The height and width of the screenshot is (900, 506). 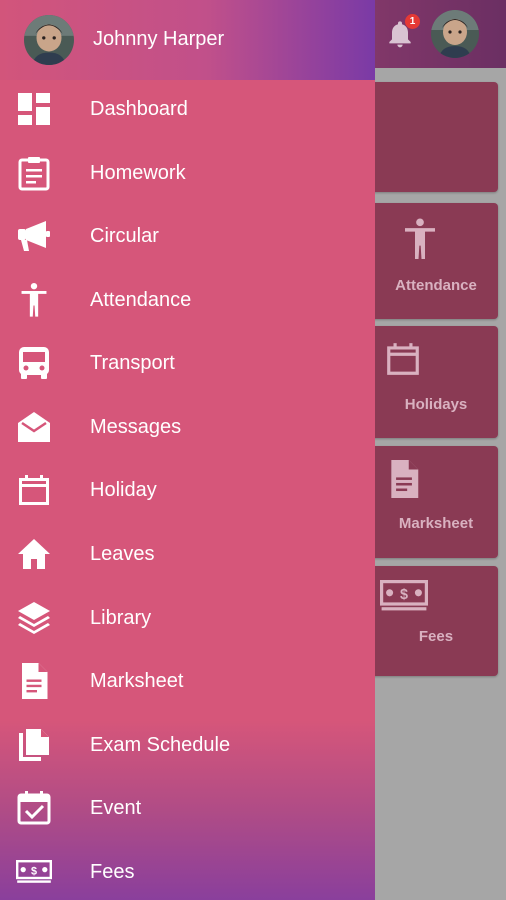 I want to click on menu-label: Messages, so click(x=136, y=427).